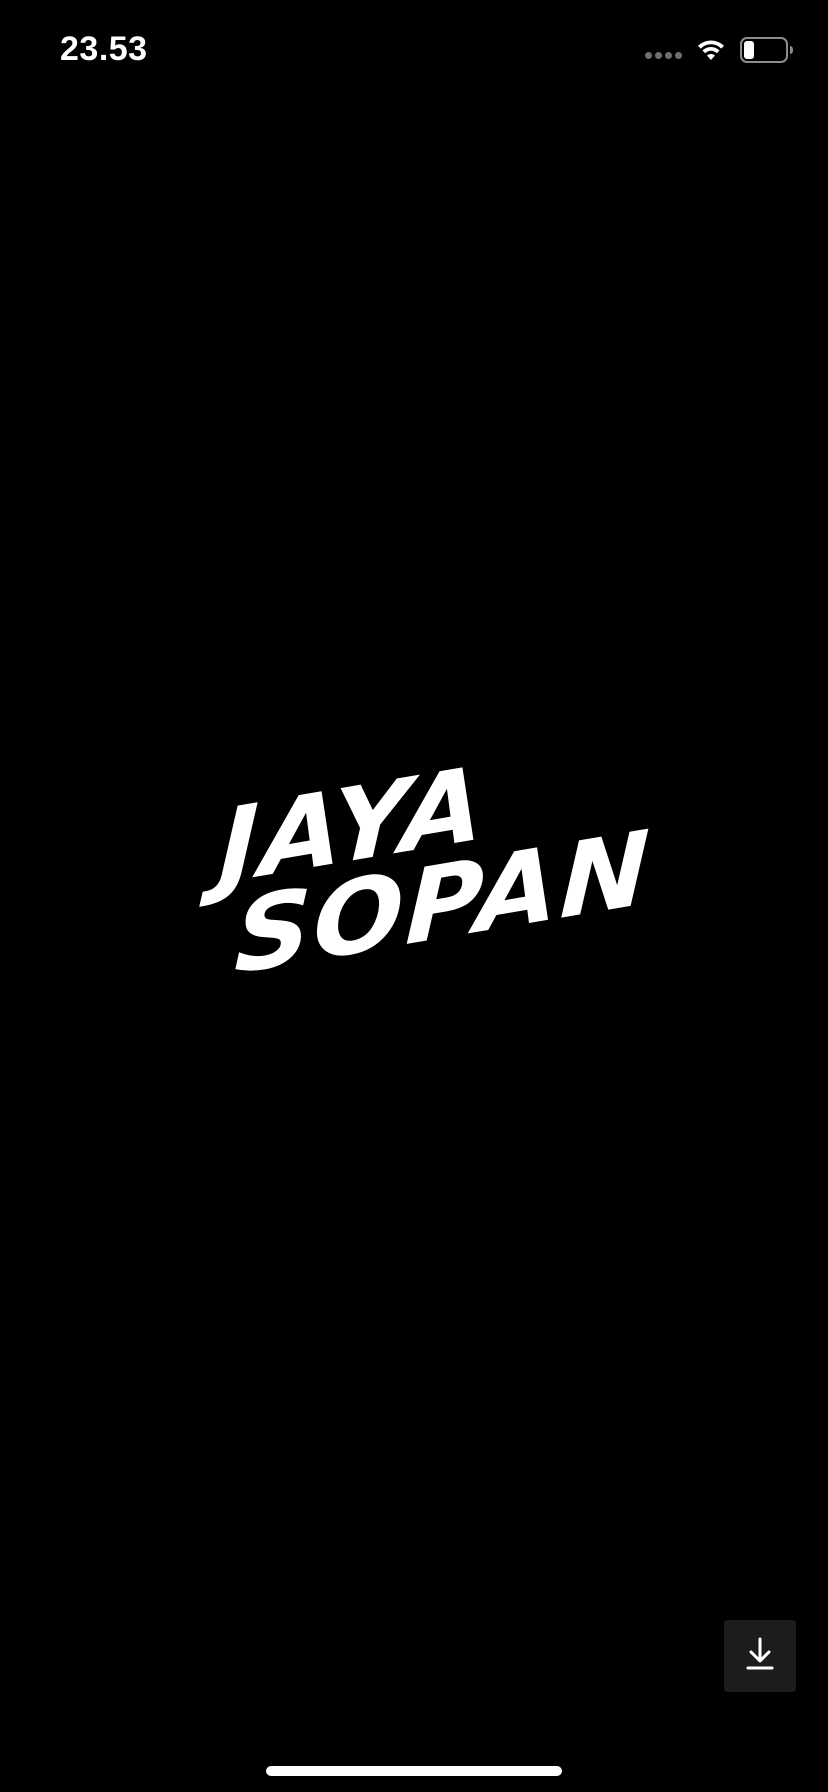  I want to click on wifi-icon, so click(711, 50).